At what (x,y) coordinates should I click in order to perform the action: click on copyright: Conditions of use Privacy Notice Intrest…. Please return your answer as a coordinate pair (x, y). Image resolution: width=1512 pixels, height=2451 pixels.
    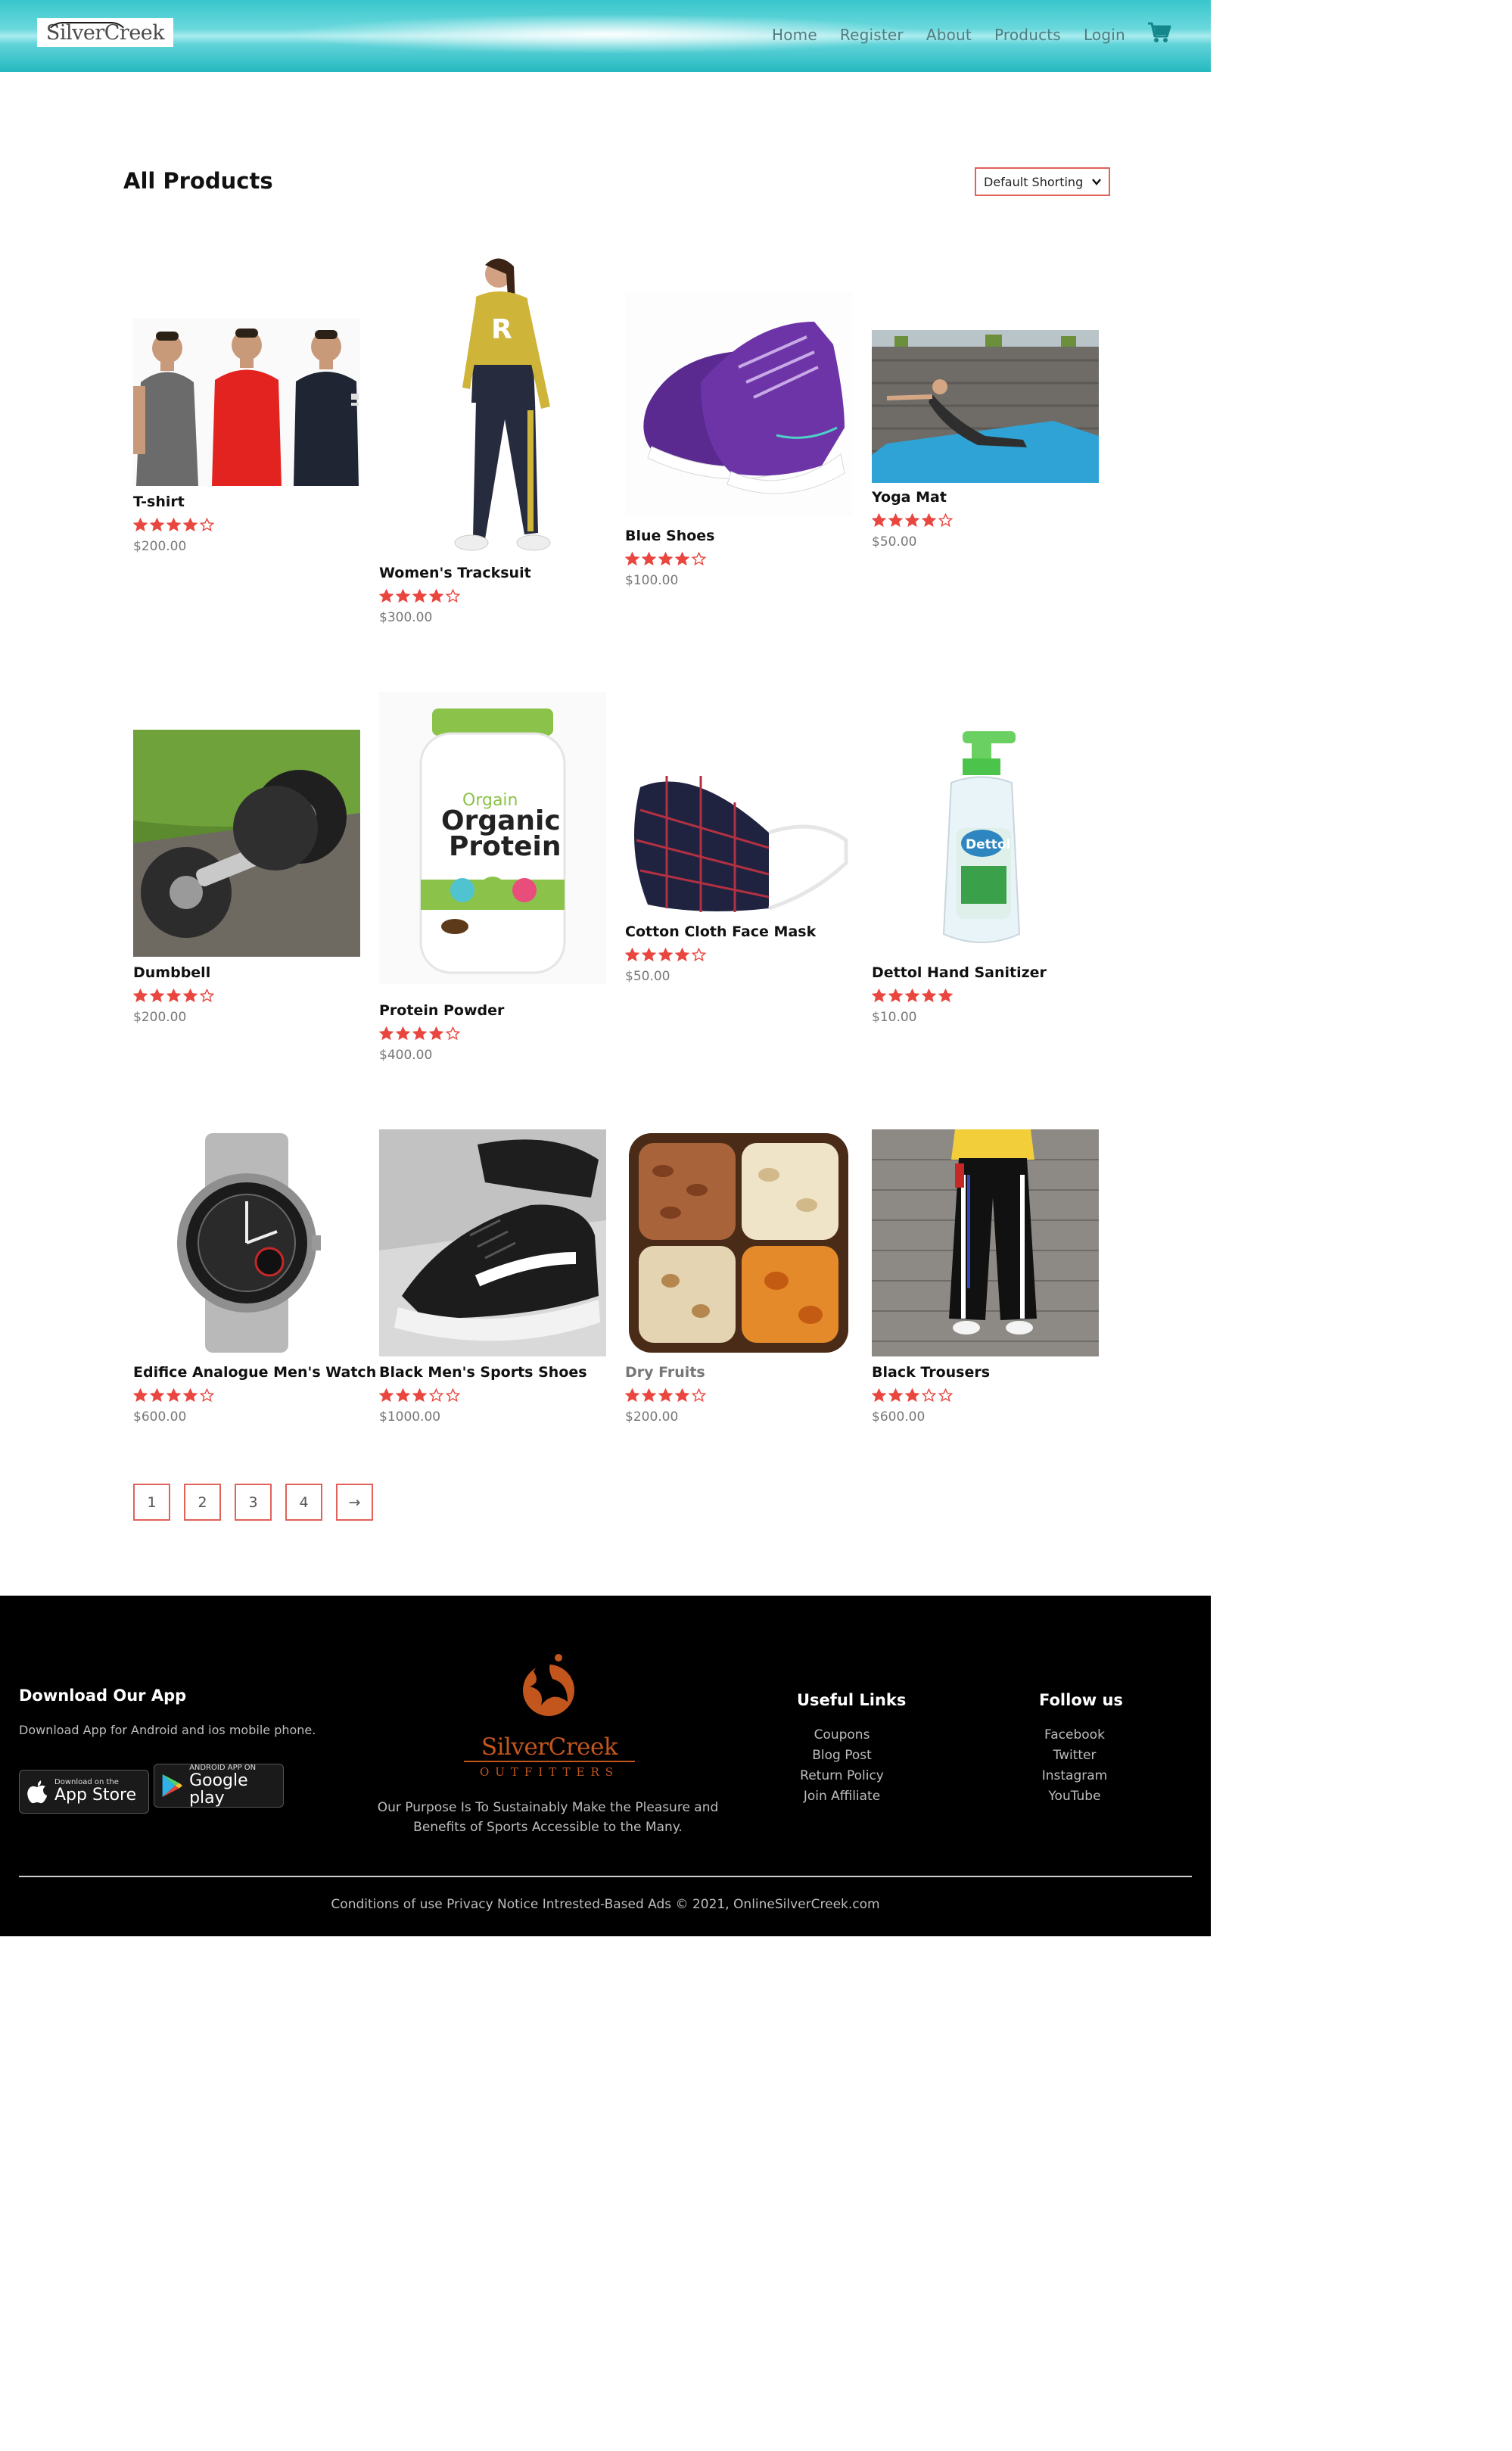
    Looking at the image, I should click on (605, 1904).